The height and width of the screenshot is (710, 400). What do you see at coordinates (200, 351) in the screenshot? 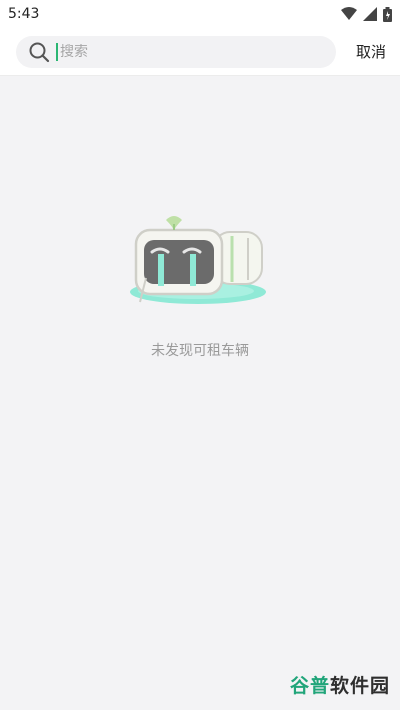
I see `empty-state-message: 未发现可租车辆` at bounding box center [200, 351].